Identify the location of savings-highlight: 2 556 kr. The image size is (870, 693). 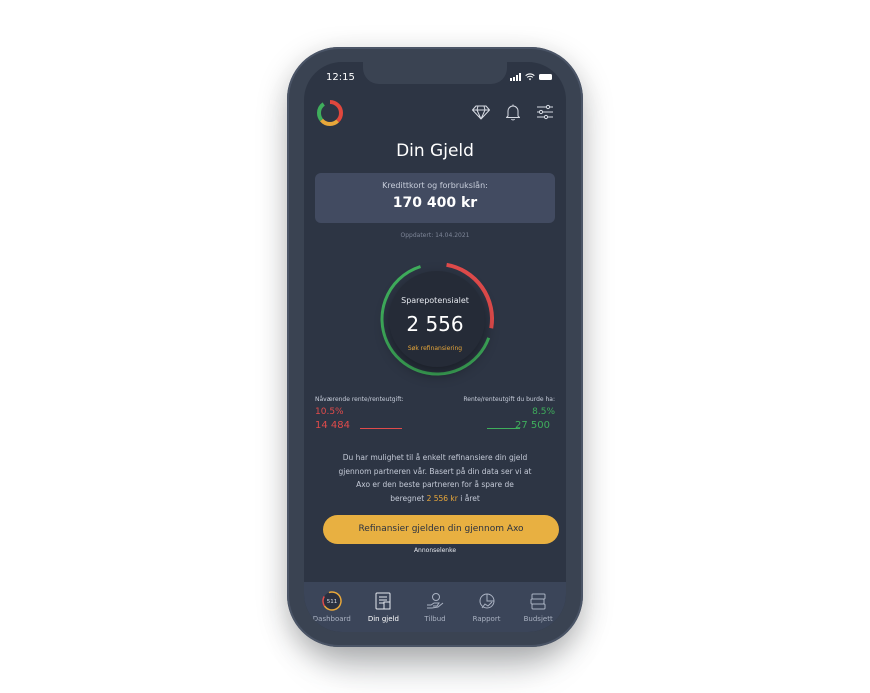
(442, 498).